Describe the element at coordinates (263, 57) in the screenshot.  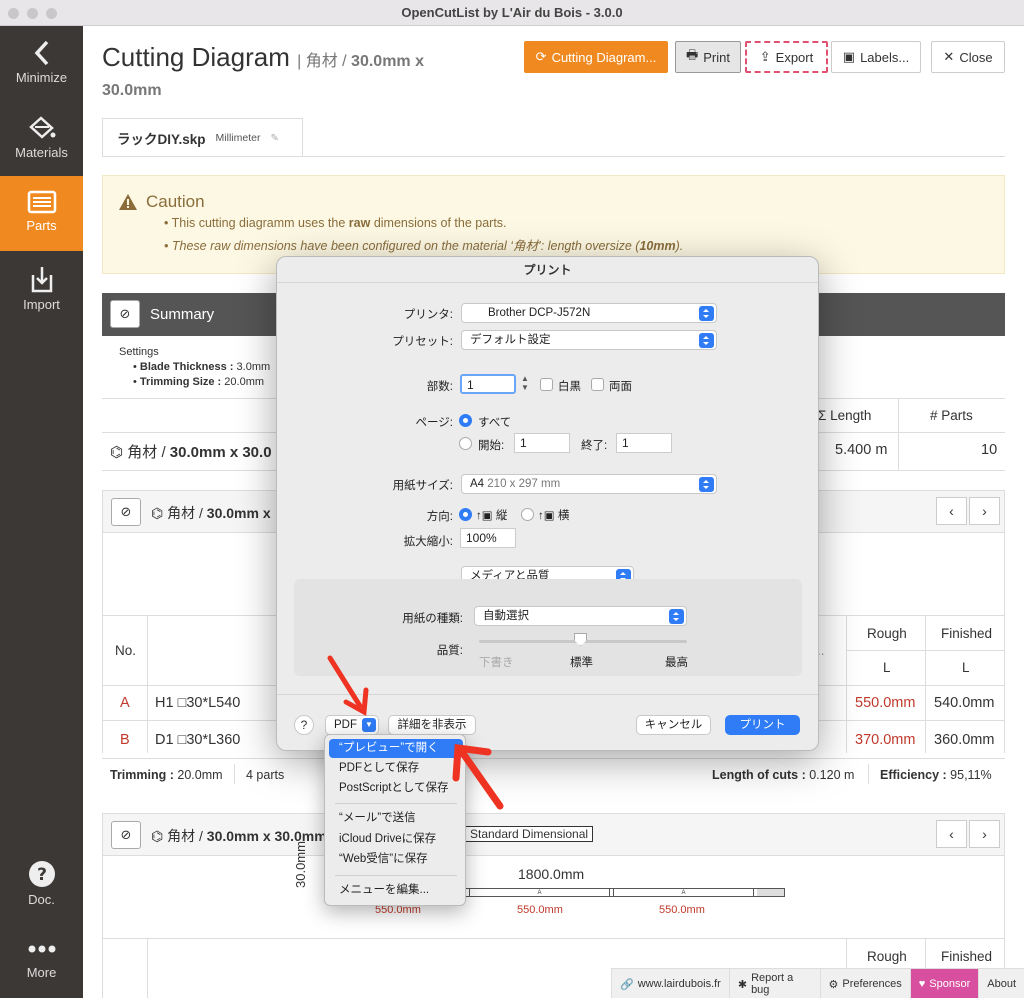
I see `page-title: Cutting Diagram | 角材 / 30.0mm x` at that location.